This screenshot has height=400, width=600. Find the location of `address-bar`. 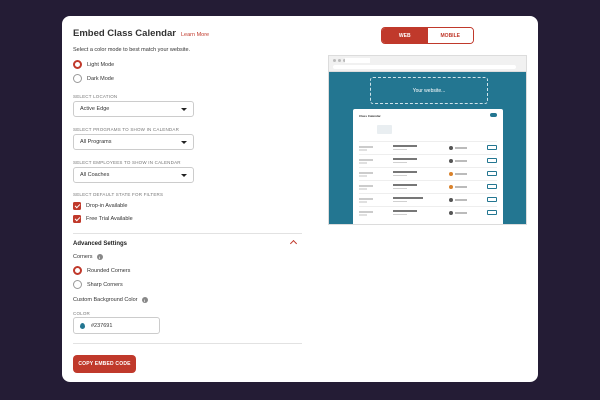

address-bar is located at coordinates (424, 67).